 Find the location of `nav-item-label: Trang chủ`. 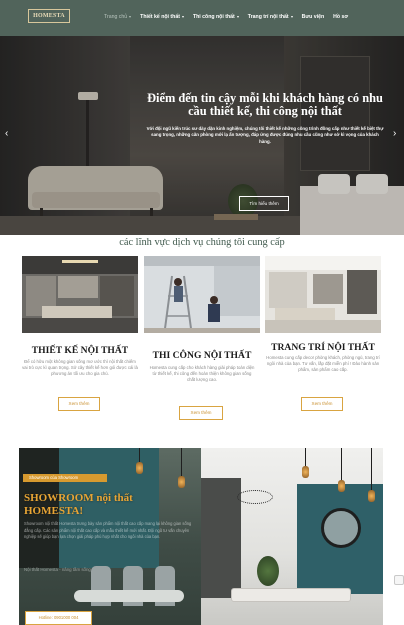

nav-item-label: Trang chủ is located at coordinates (116, 17).